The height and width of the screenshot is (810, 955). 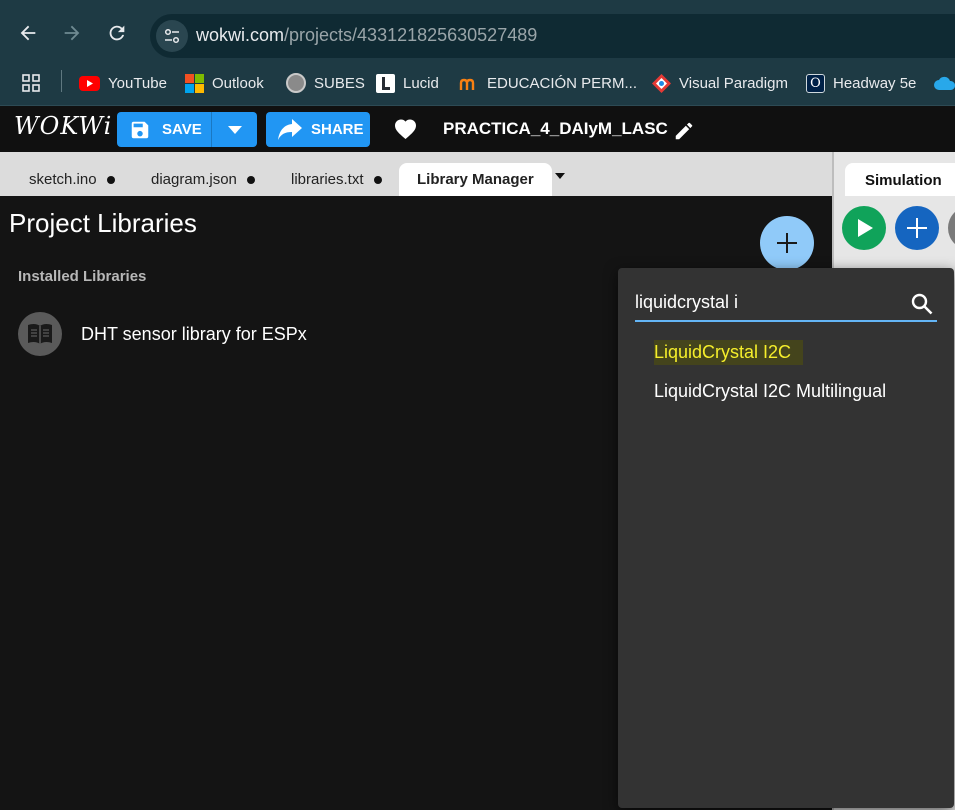 What do you see at coordinates (194, 179) in the screenshot?
I see `tab-label: diagram.json` at bounding box center [194, 179].